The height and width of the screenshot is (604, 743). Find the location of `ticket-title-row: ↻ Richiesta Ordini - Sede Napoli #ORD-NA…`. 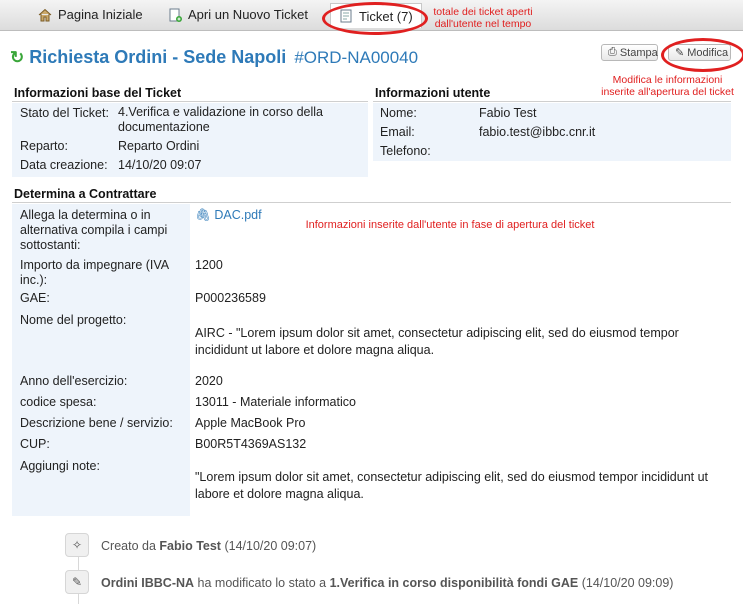

ticket-title-row: ↻ Richiesta Ordini - Sede Napoli #ORD-NA… is located at coordinates (214, 57).